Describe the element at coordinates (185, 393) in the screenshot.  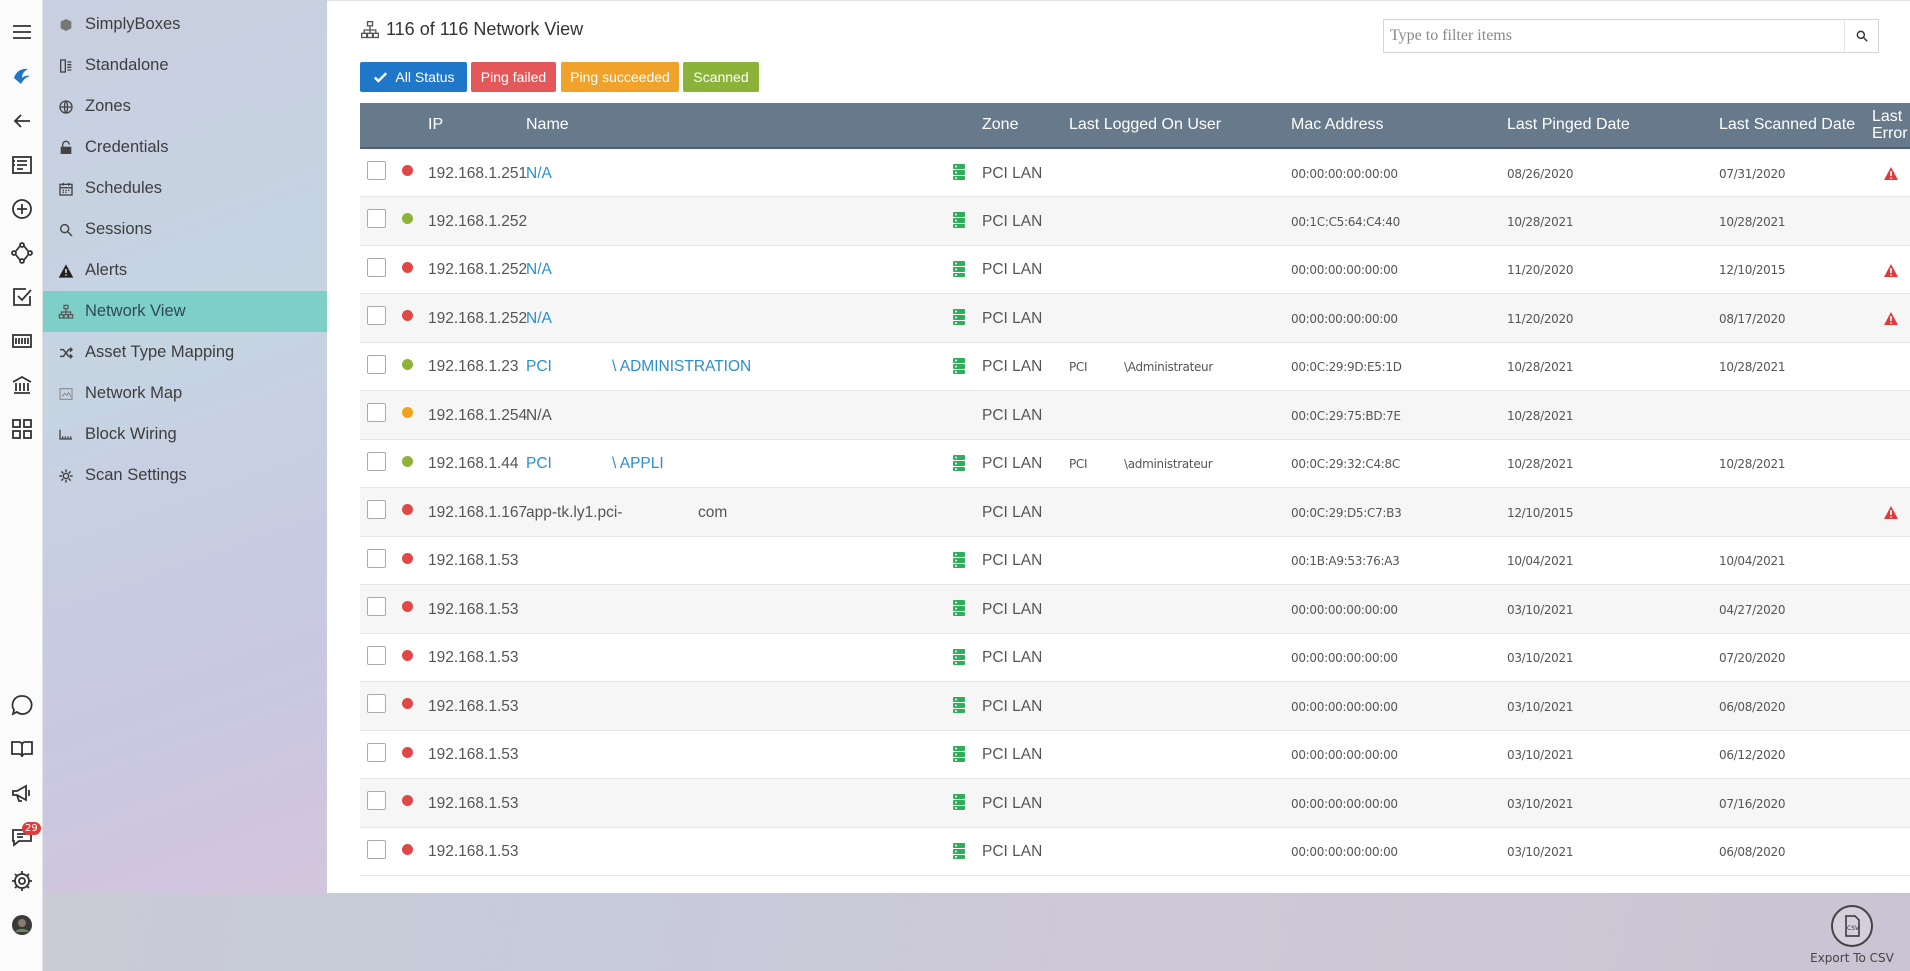
I see `sidebar-item-network-map: Network Map` at that location.